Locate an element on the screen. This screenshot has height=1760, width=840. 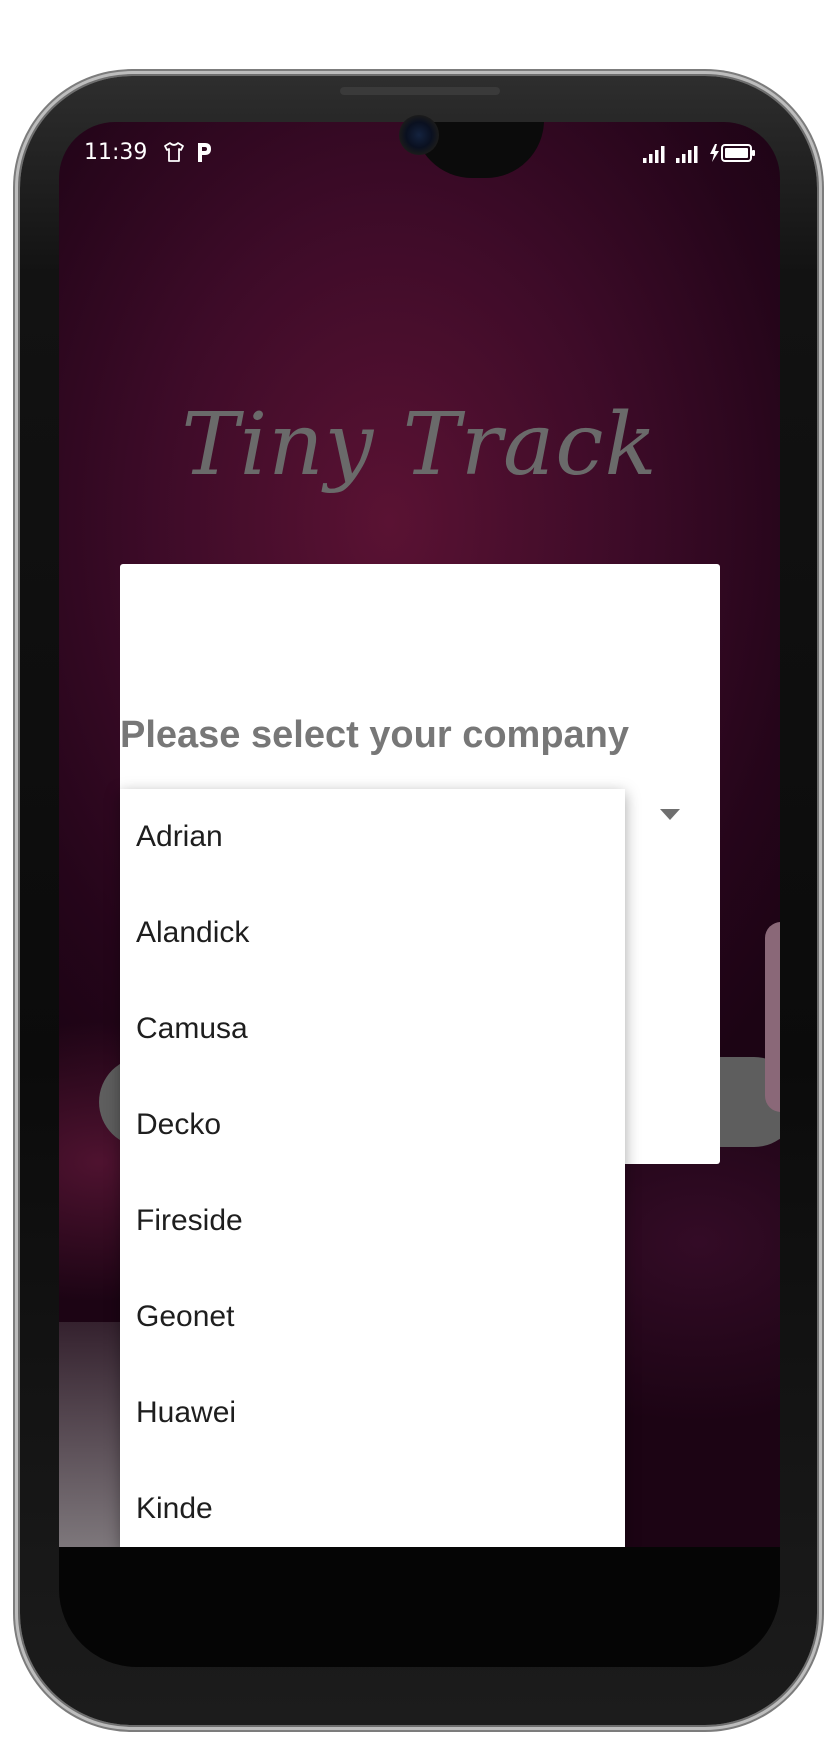
status-icons-left is located at coordinates (188, 154).